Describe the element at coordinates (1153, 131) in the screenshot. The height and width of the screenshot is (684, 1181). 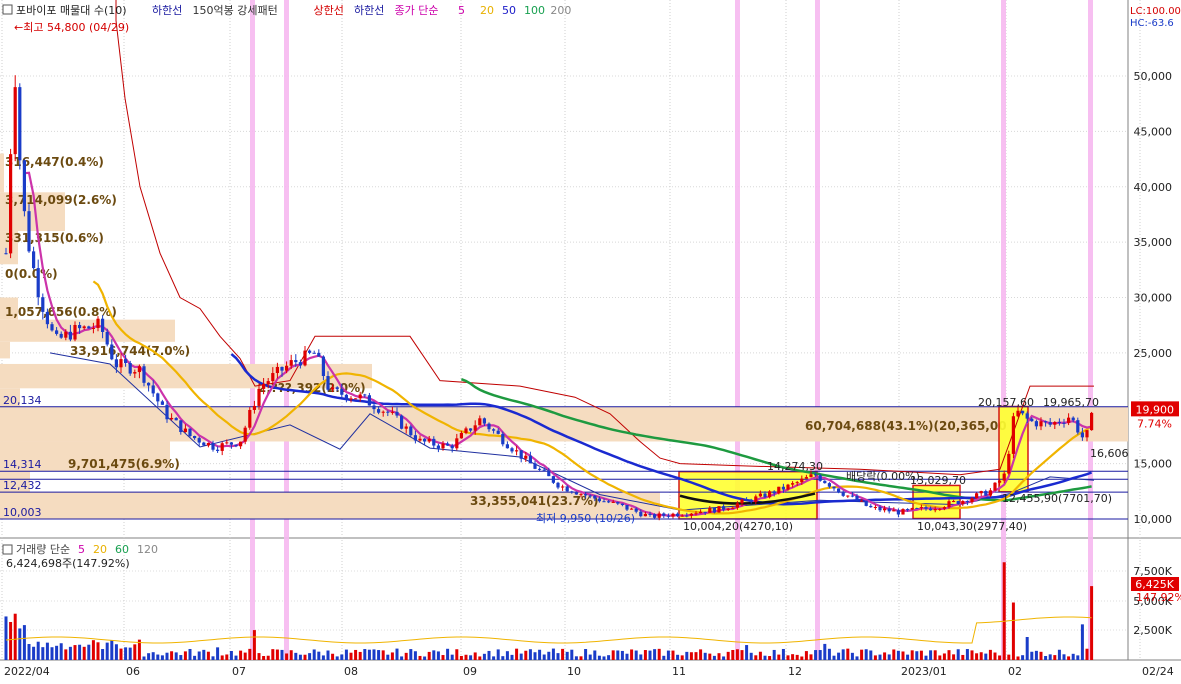
I see `price-tick-label: 45,000` at that location.